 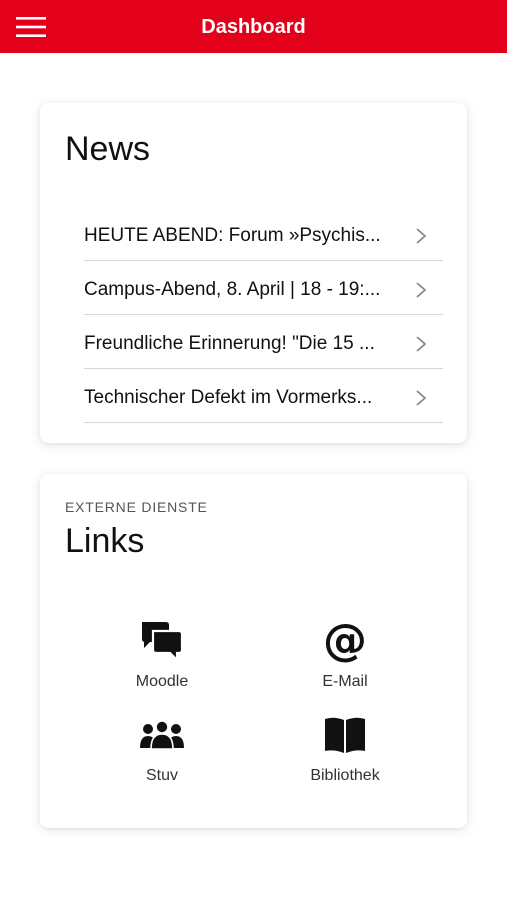 What do you see at coordinates (162, 759) in the screenshot?
I see `link-tile-stuv: Stuv` at bounding box center [162, 759].